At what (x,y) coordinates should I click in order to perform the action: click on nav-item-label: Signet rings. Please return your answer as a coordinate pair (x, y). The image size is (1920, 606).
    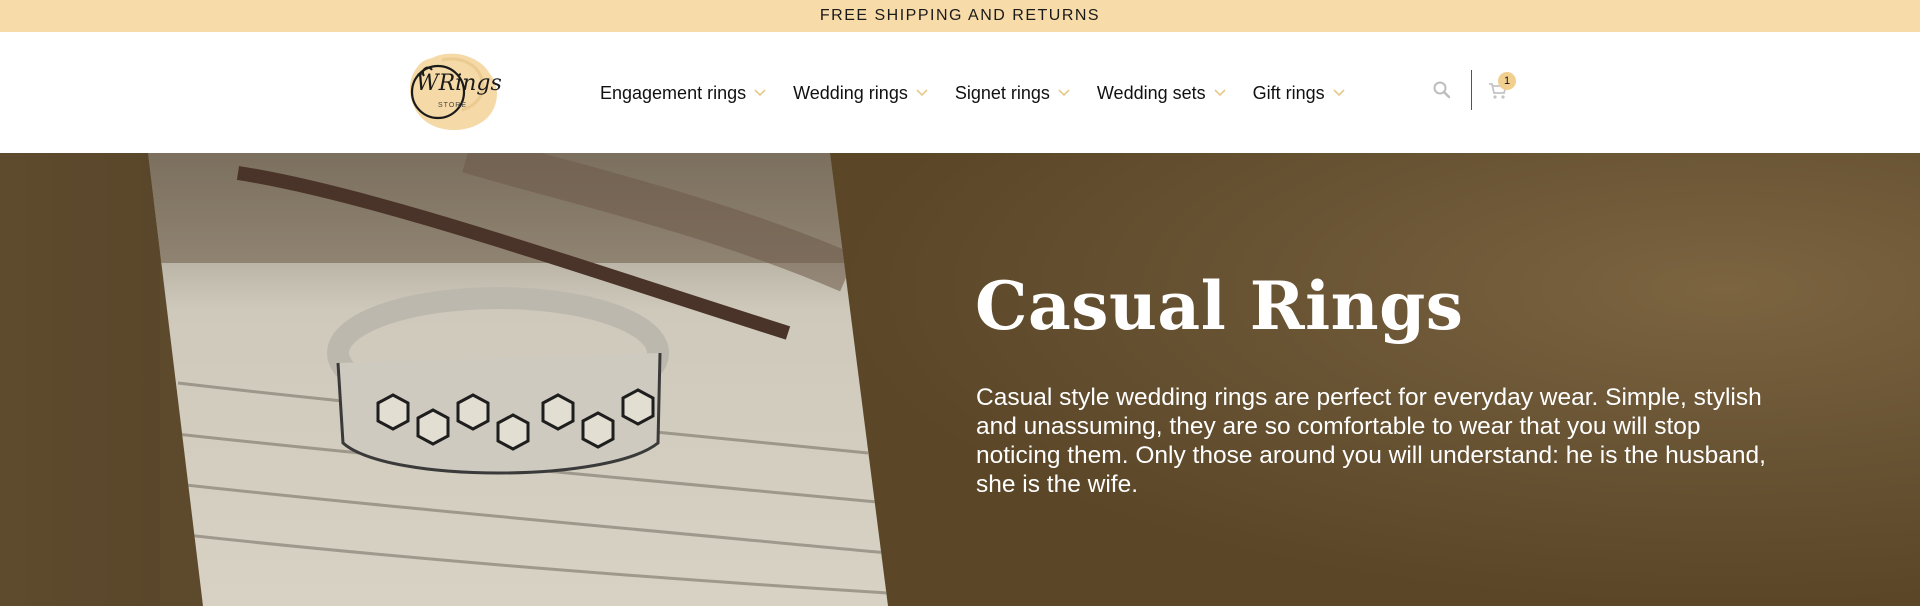
    Looking at the image, I should click on (1002, 92).